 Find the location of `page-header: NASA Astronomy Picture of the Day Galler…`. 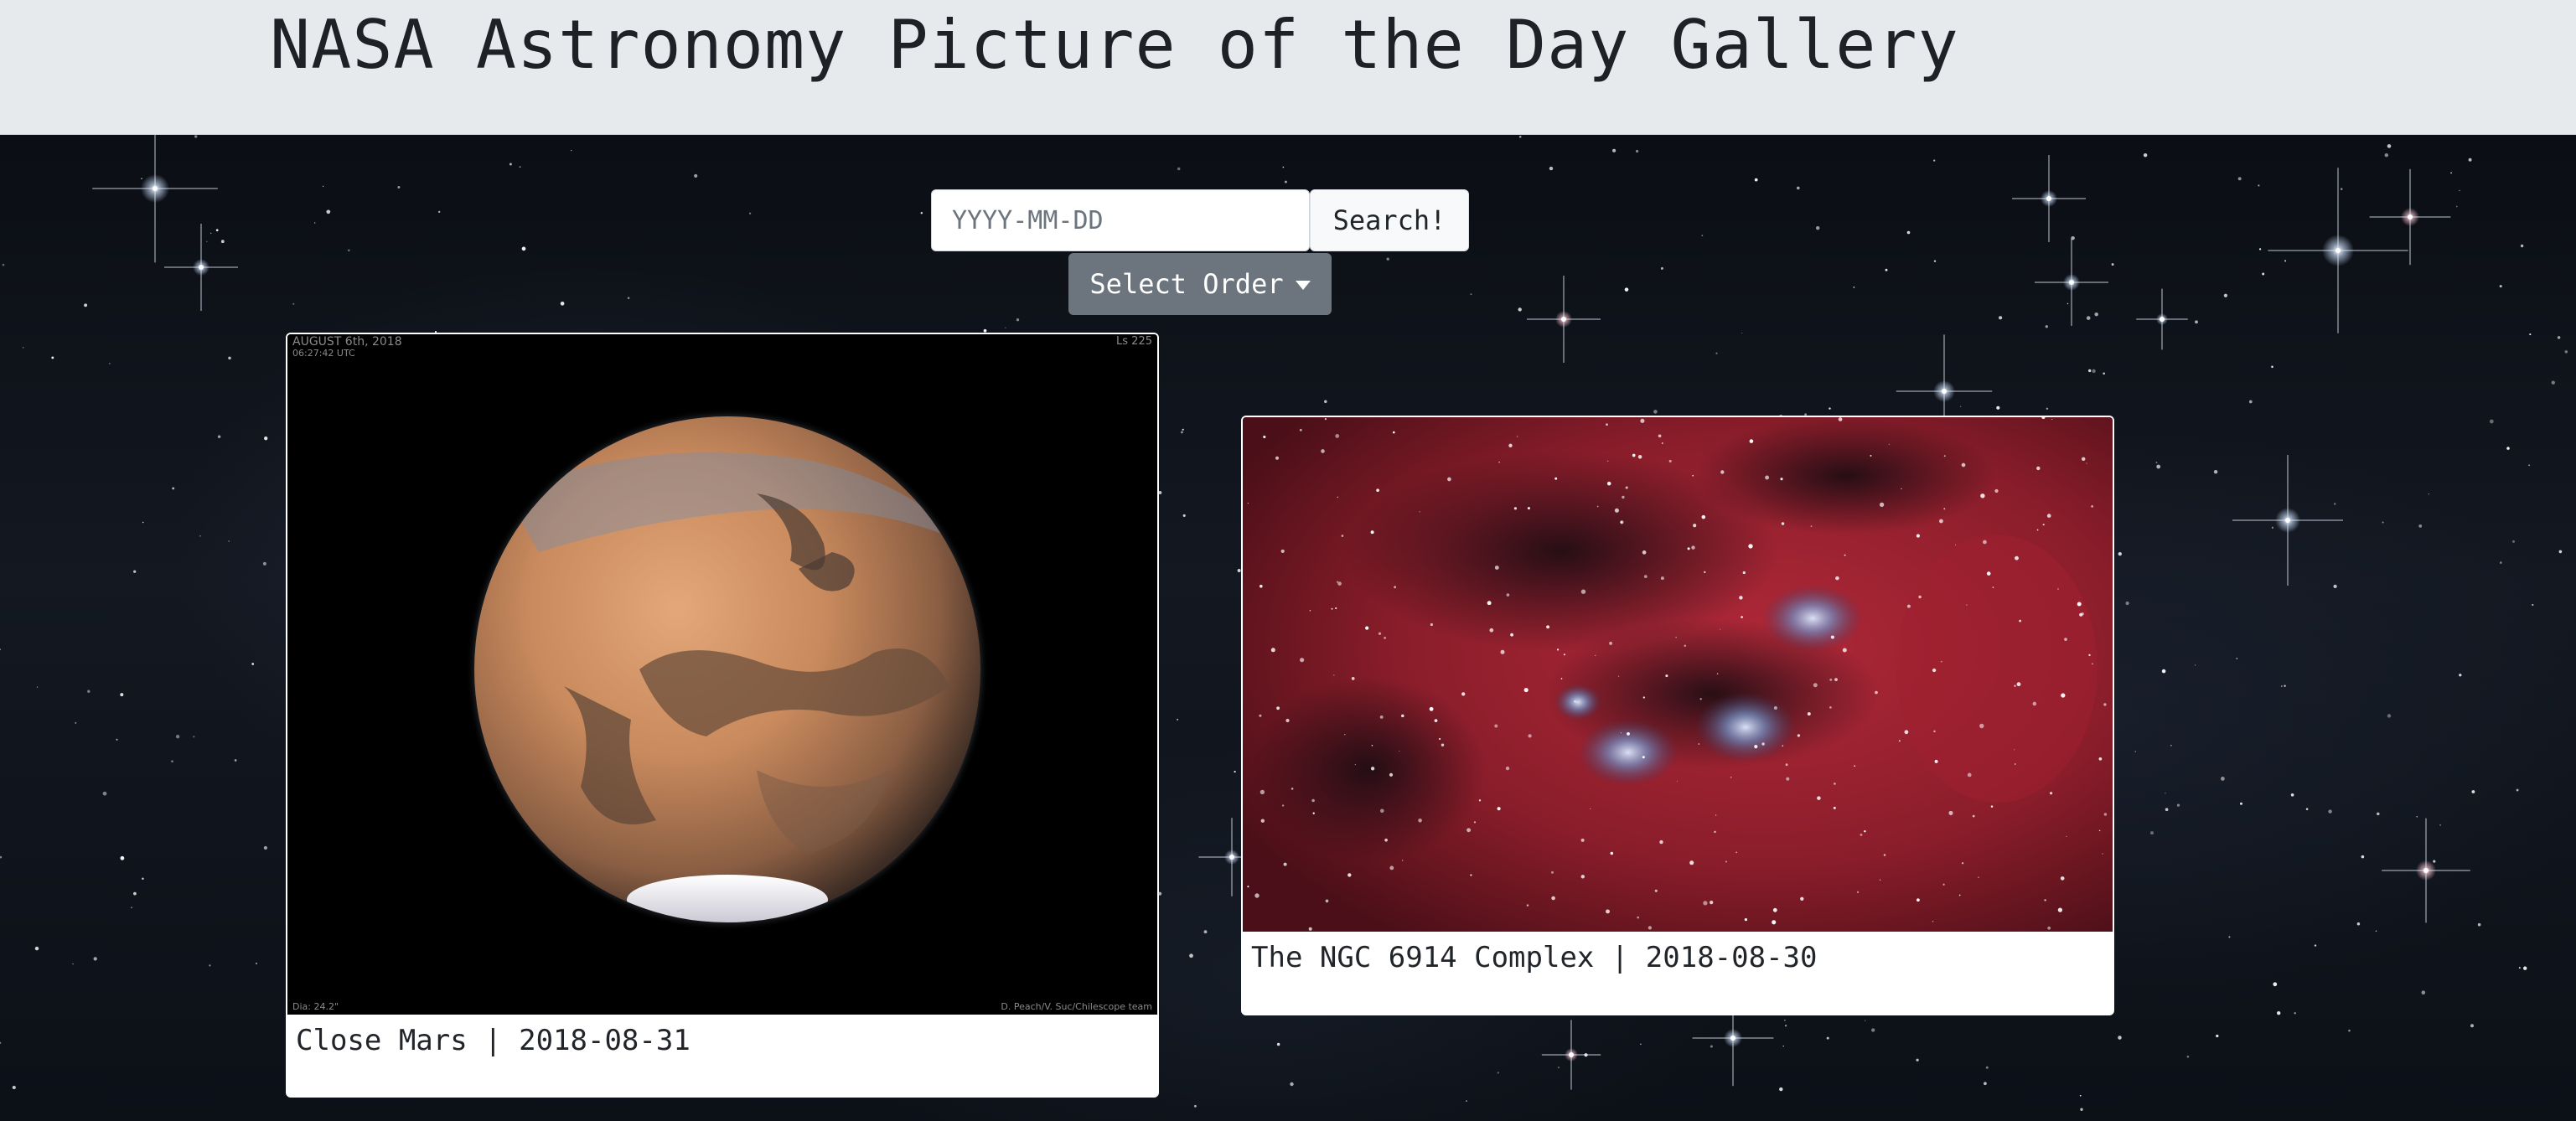

page-header: NASA Astronomy Picture of the Day Galler… is located at coordinates (1288, 67).